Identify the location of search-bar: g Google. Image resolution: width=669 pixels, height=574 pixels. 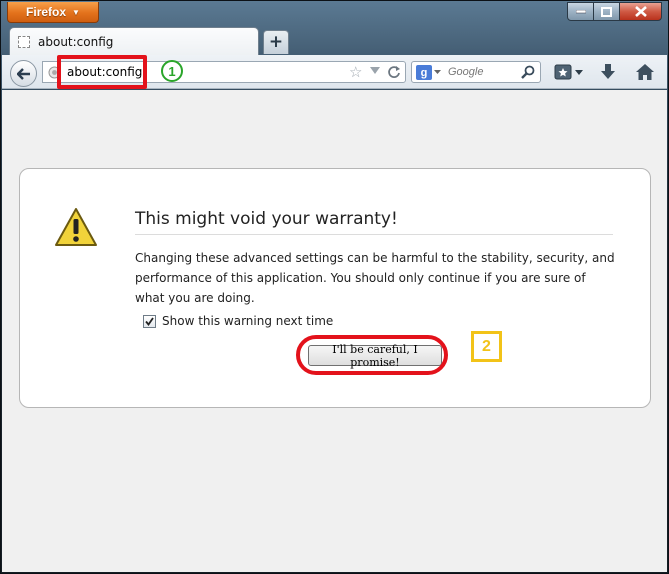
(476, 72).